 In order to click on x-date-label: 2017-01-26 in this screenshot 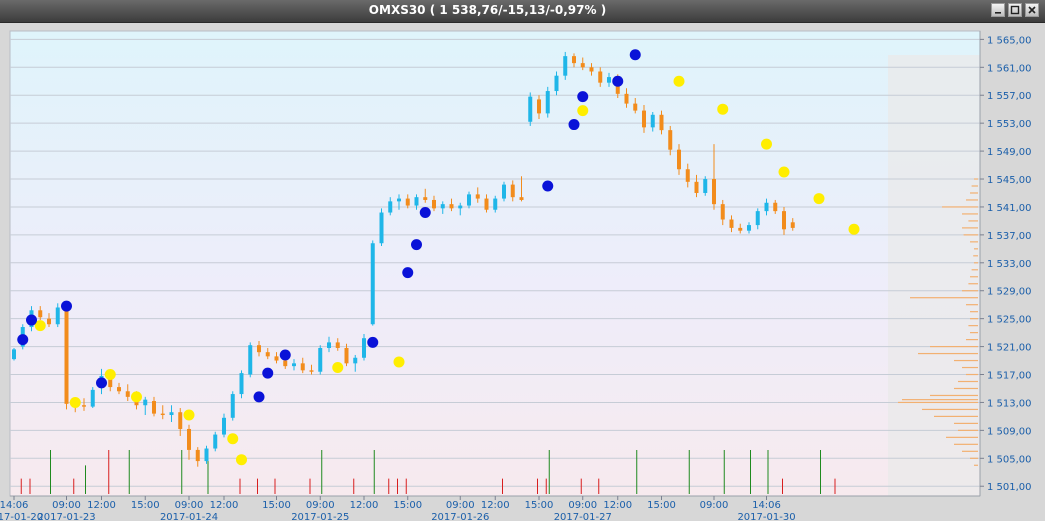, I will do `click(460, 516)`.